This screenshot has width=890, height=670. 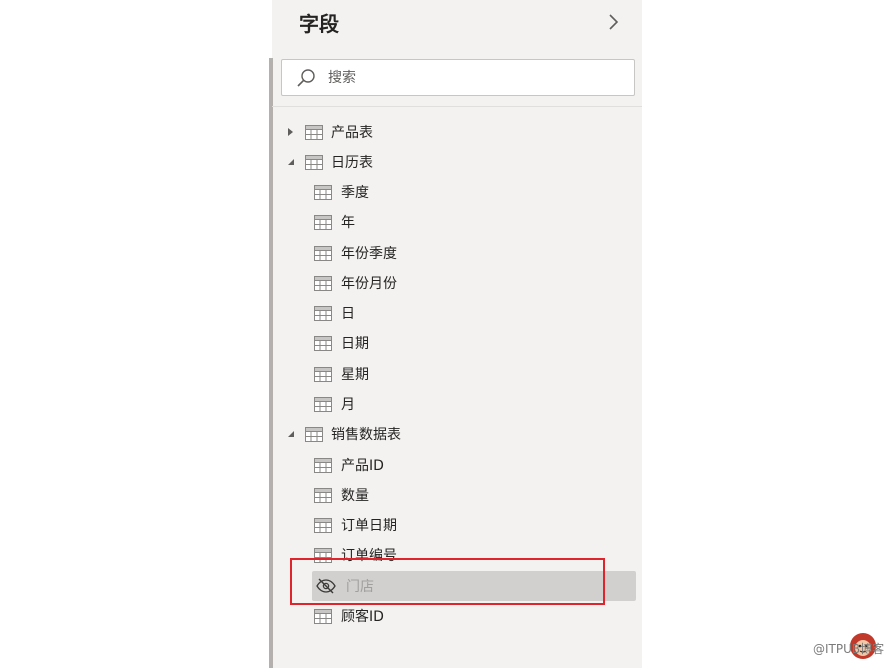 I want to click on table-name: 产品表, so click(x=352, y=133).